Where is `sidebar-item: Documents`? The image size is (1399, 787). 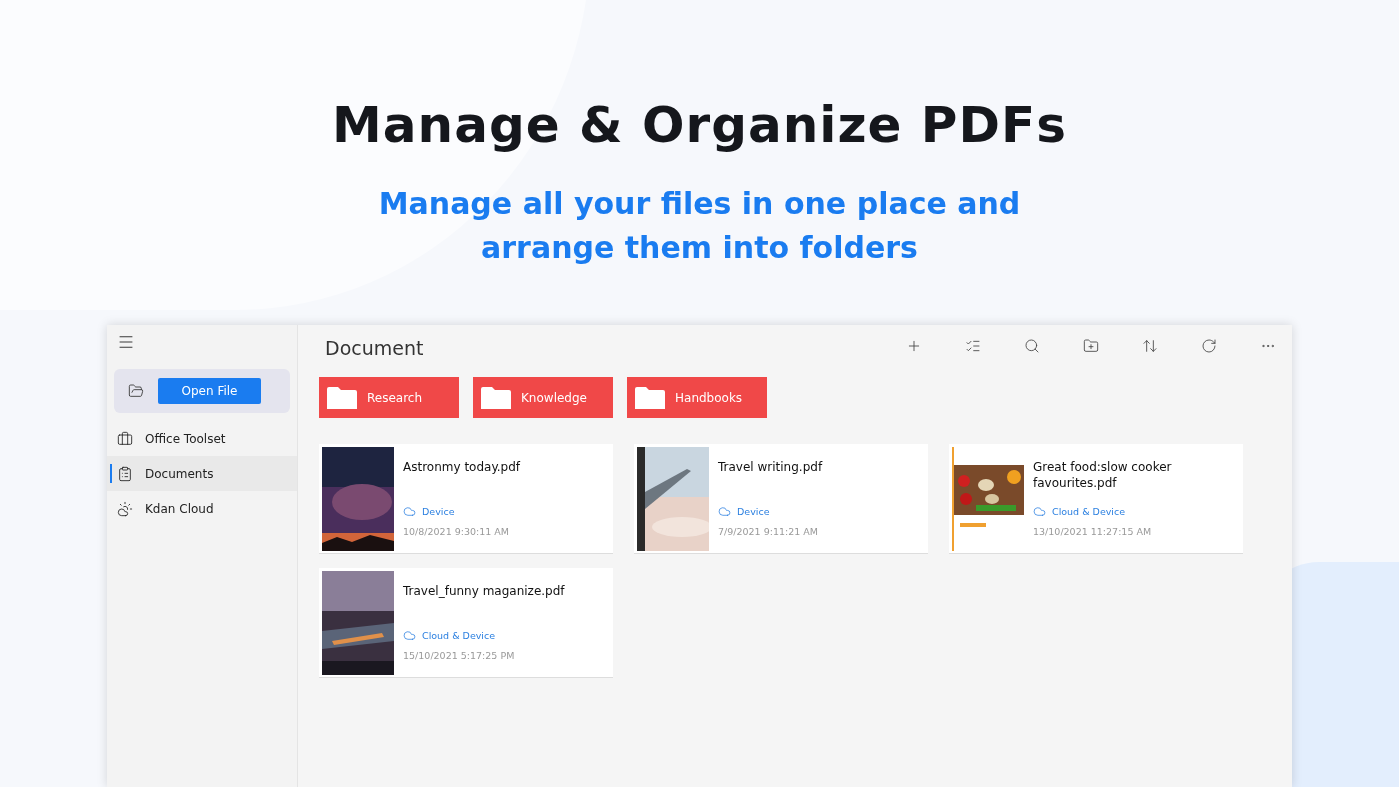
sidebar-item: Documents is located at coordinates (202, 473).